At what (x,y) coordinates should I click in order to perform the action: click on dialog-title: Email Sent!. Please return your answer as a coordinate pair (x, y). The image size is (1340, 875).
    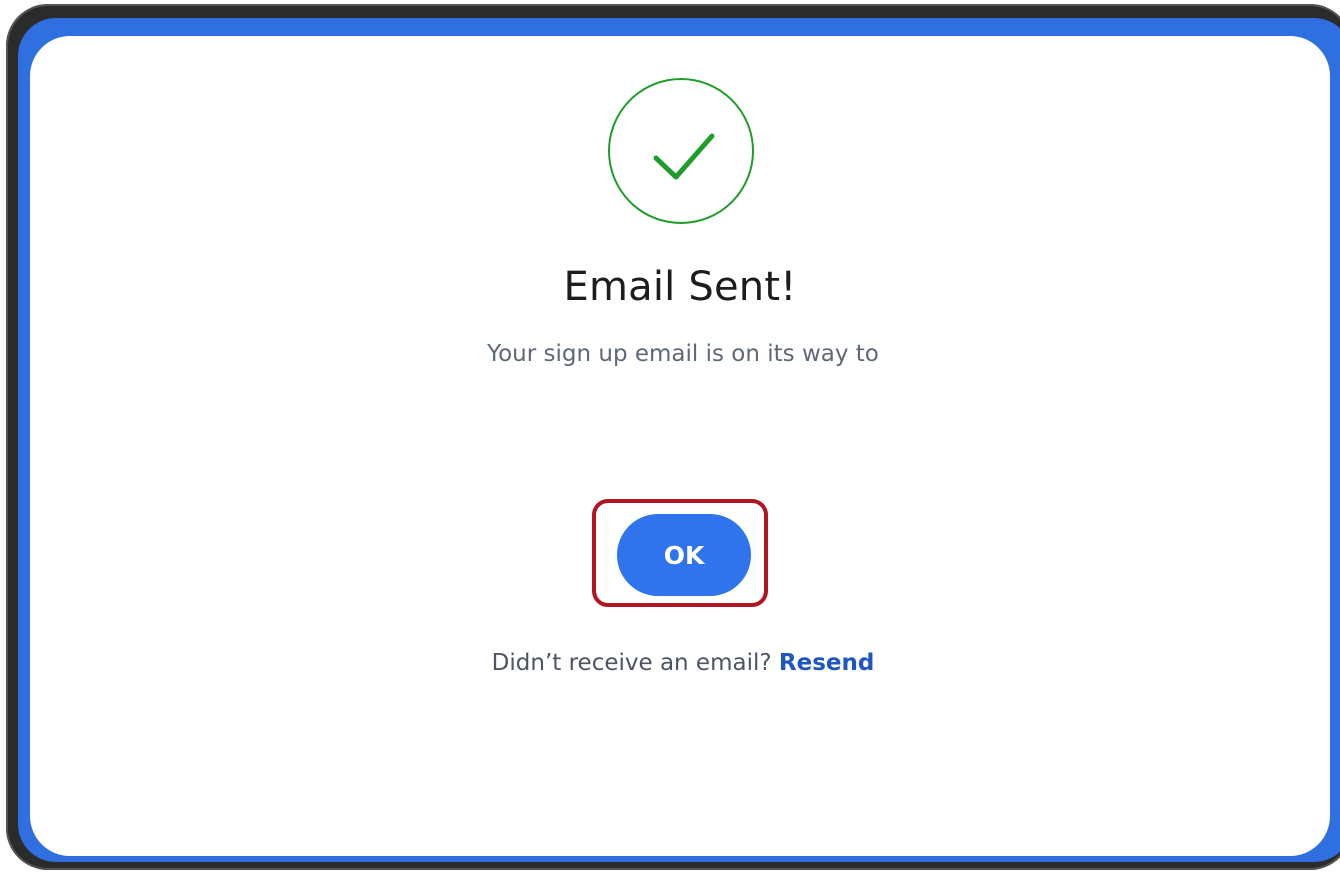
    Looking at the image, I should click on (680, 287).